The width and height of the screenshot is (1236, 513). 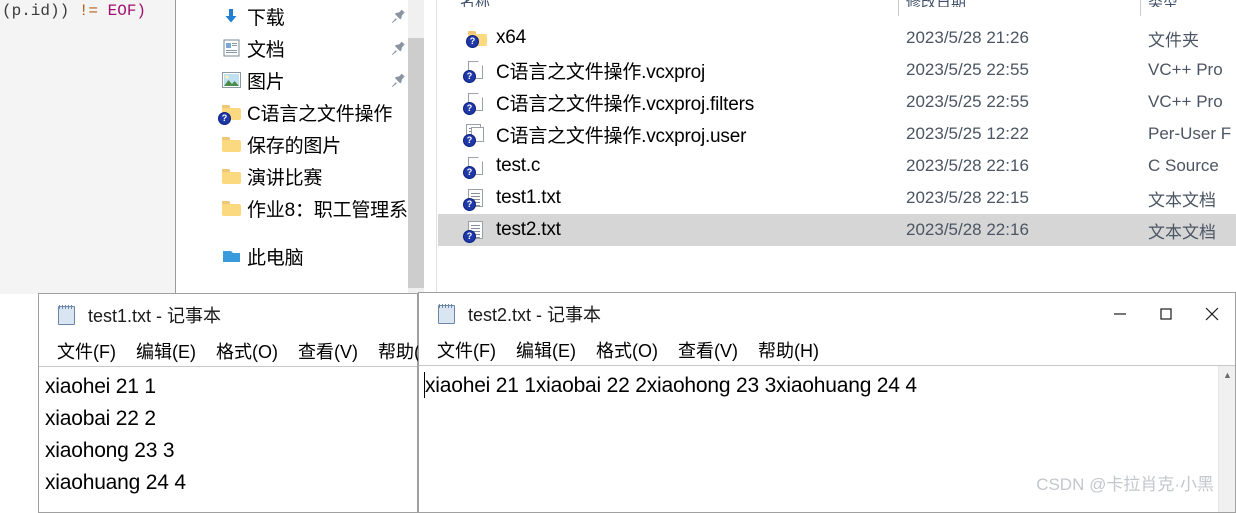 I want to click on picture-icon, so click(x=231, y=80).